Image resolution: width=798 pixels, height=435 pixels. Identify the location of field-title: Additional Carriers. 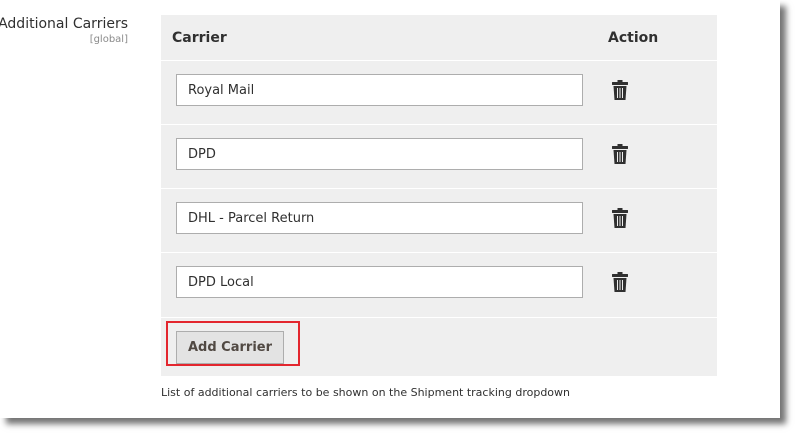
(64, 24).